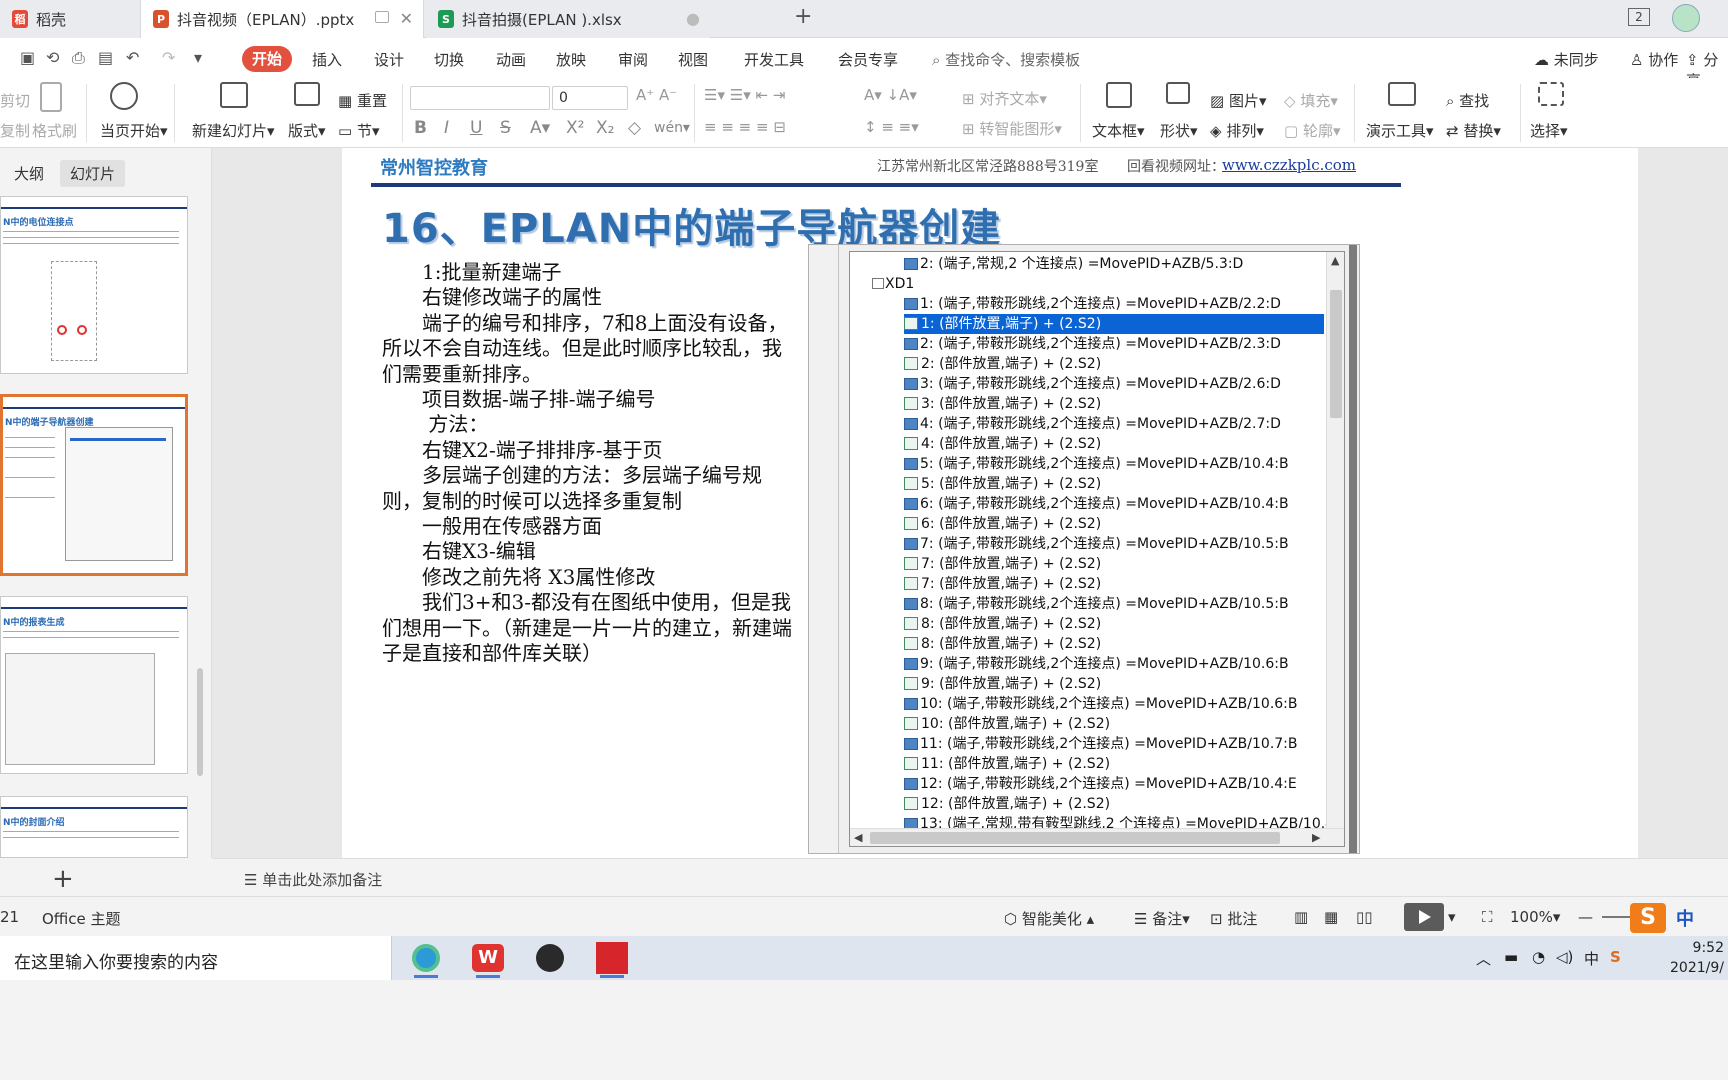 The image size is (1728, 1080). Describe the element at coordinates (612, 959) in the screenshot. I see `eplan-app-icon` at that location.